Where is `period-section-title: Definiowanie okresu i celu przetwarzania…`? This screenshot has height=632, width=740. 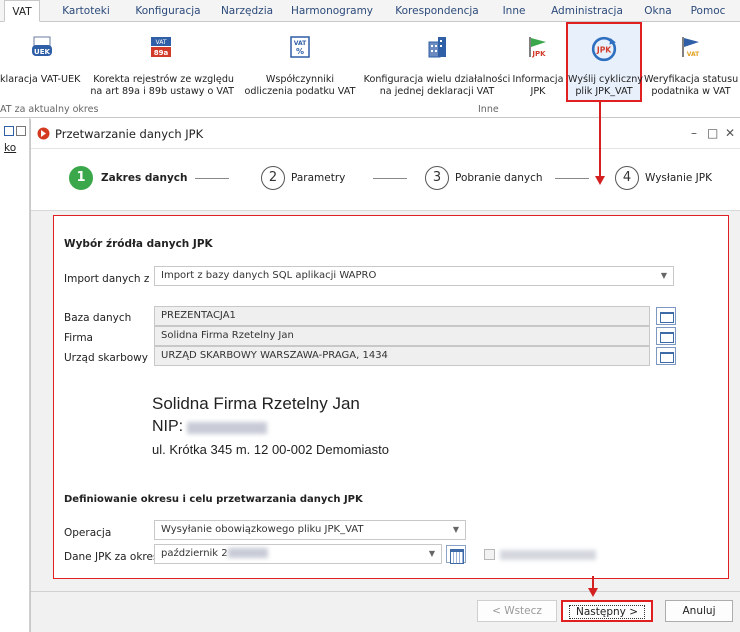
period-section-title: Definiowanie okresu i celu przetwarzania… is located at coordinates (213, 499).